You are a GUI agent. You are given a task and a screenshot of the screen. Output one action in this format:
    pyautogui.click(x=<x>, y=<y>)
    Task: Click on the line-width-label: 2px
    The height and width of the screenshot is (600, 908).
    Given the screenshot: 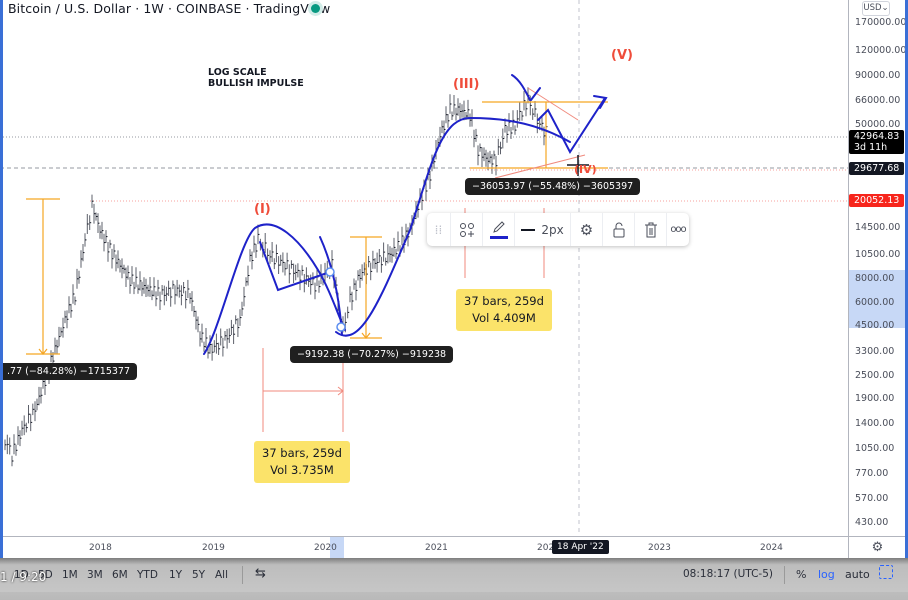 What is the action you would take?
    pyautogui.click(x=552, y=229)
    